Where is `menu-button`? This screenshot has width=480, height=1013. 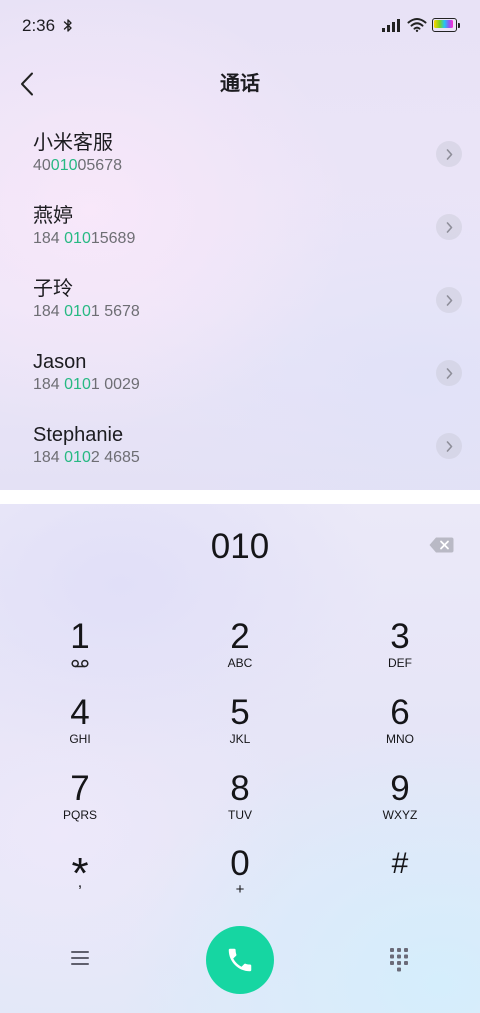 menu-button is located at coordinates (80, 958).